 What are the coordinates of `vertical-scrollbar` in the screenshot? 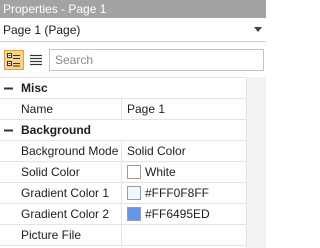 It's located at (256, 162).